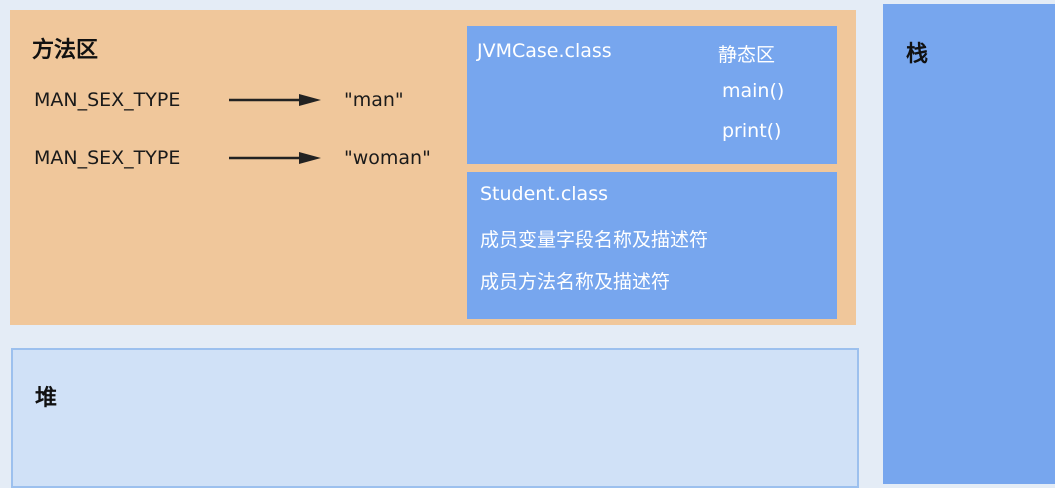  Describe the element at coordinates (387, 158) in the screenshot. I see `constant-value: "woman"` at that location.